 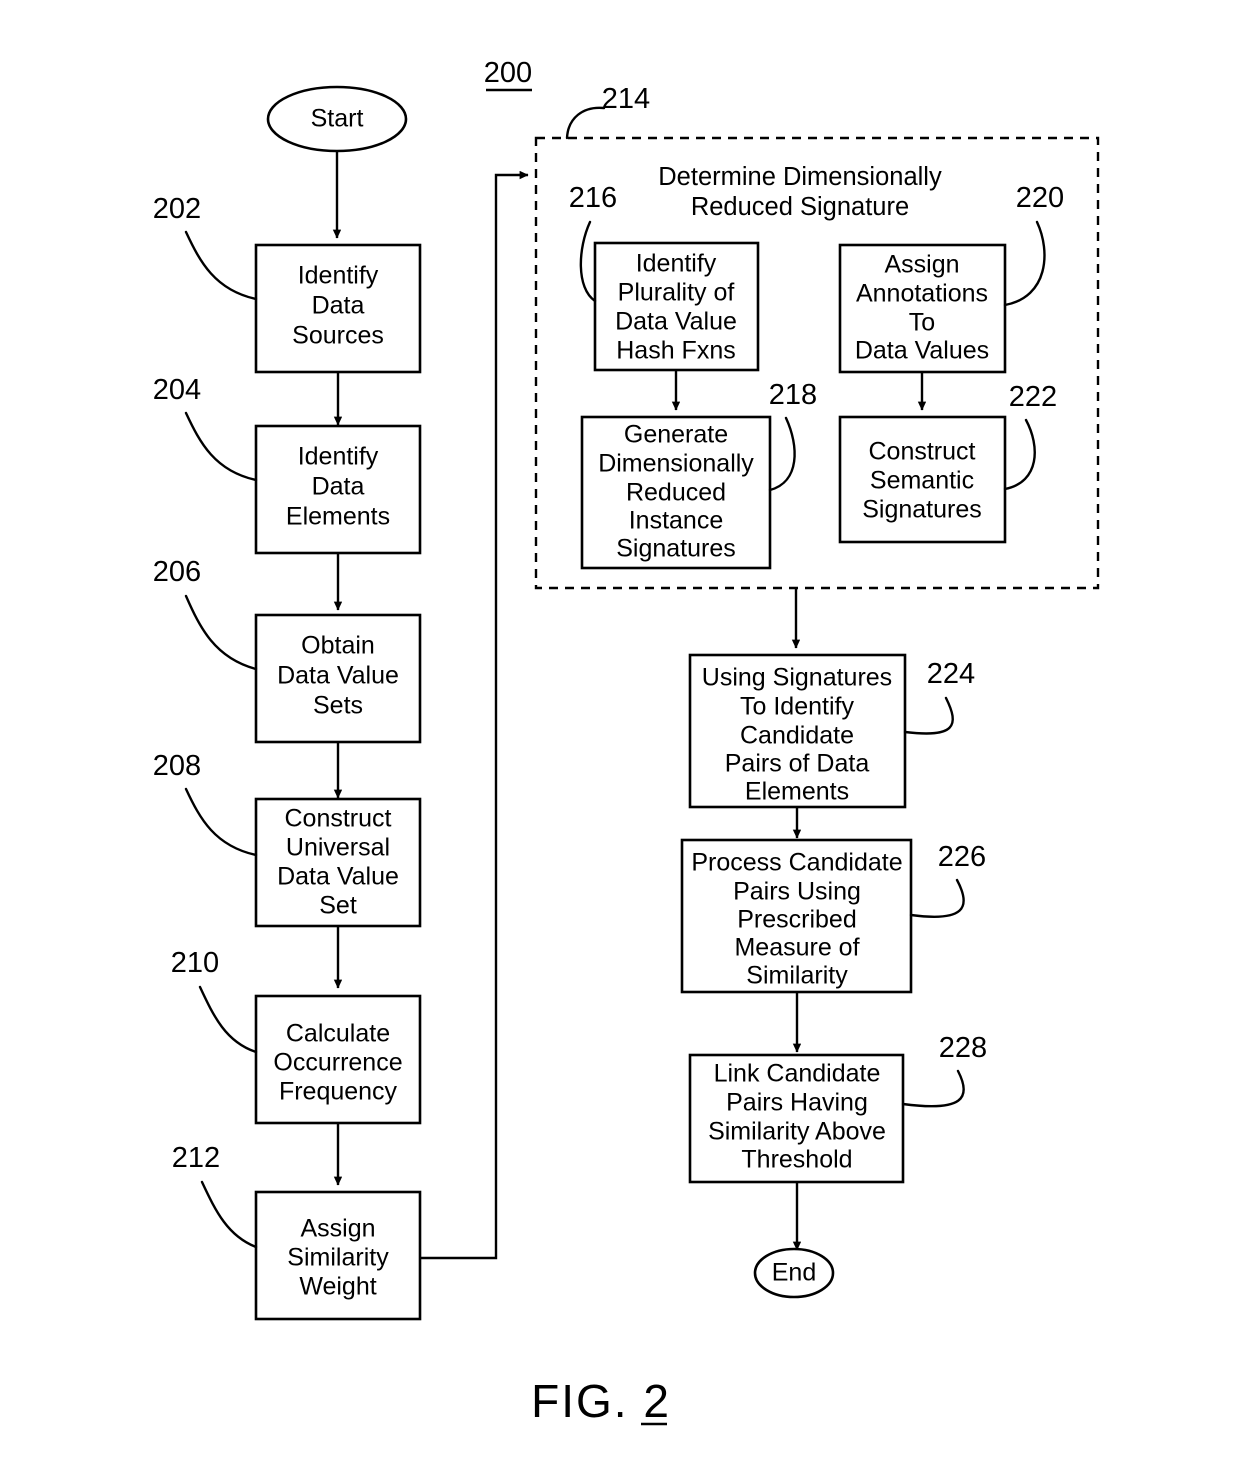 I want to click on ref-leader-202: 202, so click(x=205, y=247).